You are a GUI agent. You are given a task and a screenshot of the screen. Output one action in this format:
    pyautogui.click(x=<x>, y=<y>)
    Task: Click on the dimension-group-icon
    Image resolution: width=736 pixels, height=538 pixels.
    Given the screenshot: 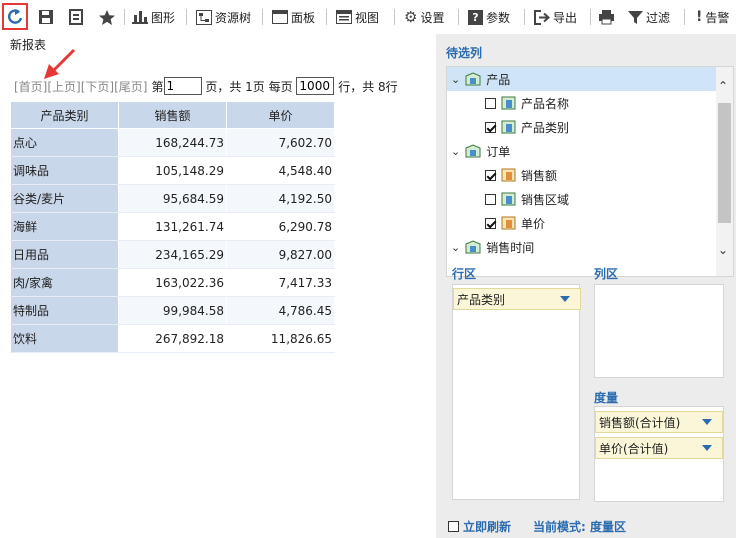 What is the action you would take?
    pyautogui.click(x=473, y=151)
    